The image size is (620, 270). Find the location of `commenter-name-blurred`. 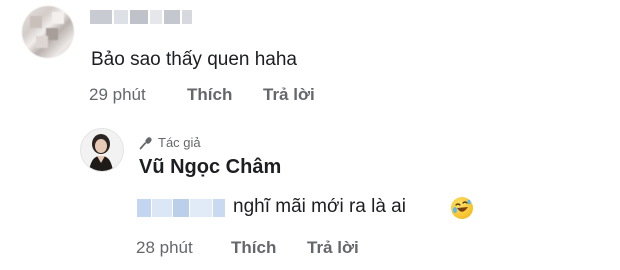

commenter-name-blurred is located at coordinates (141, 17).